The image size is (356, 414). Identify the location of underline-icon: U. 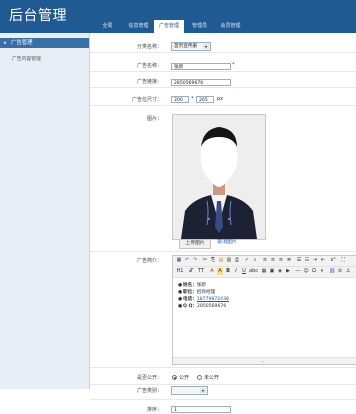
(244, 271).